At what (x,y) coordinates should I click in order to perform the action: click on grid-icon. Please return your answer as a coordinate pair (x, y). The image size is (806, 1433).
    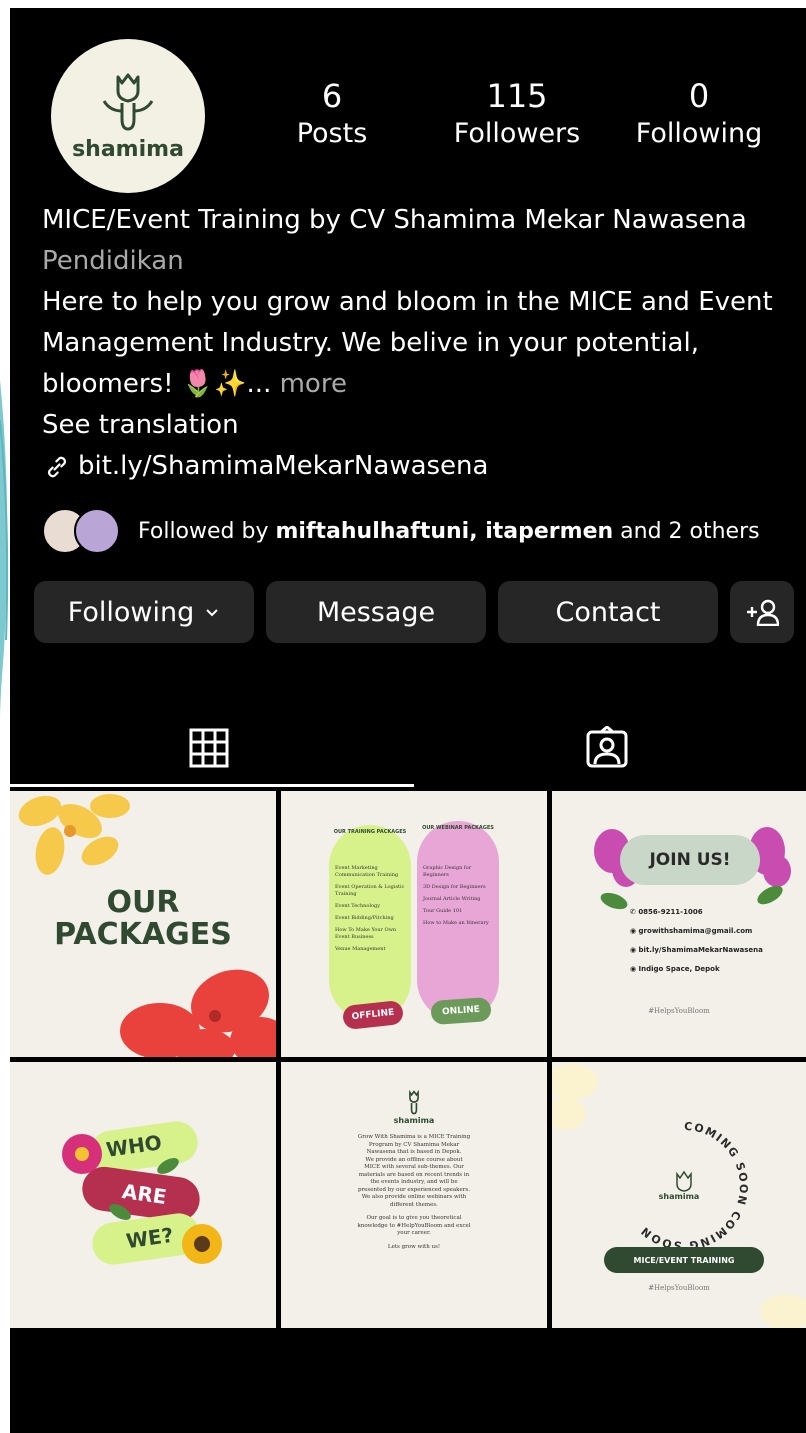
    Looking at the image, I should click on (209, 748).